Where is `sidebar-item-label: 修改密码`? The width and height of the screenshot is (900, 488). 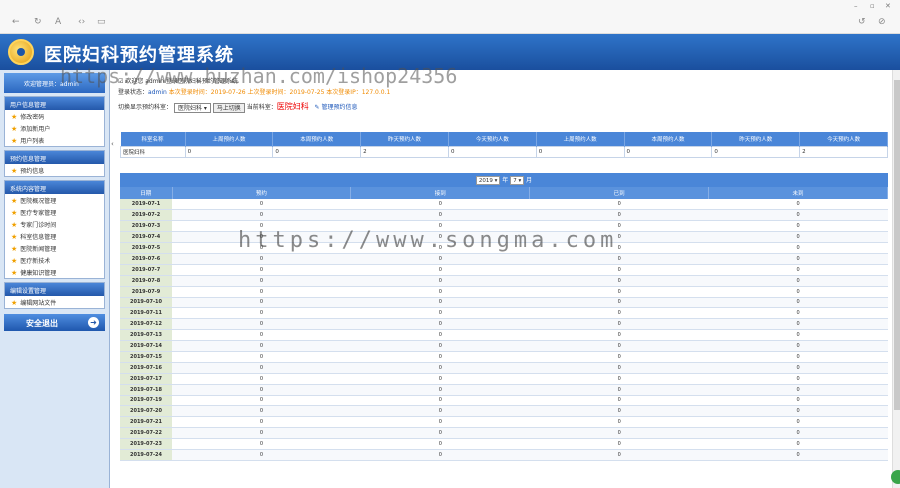
sidebar-item-label: 修改密码 is located at coordinates (32, 117).